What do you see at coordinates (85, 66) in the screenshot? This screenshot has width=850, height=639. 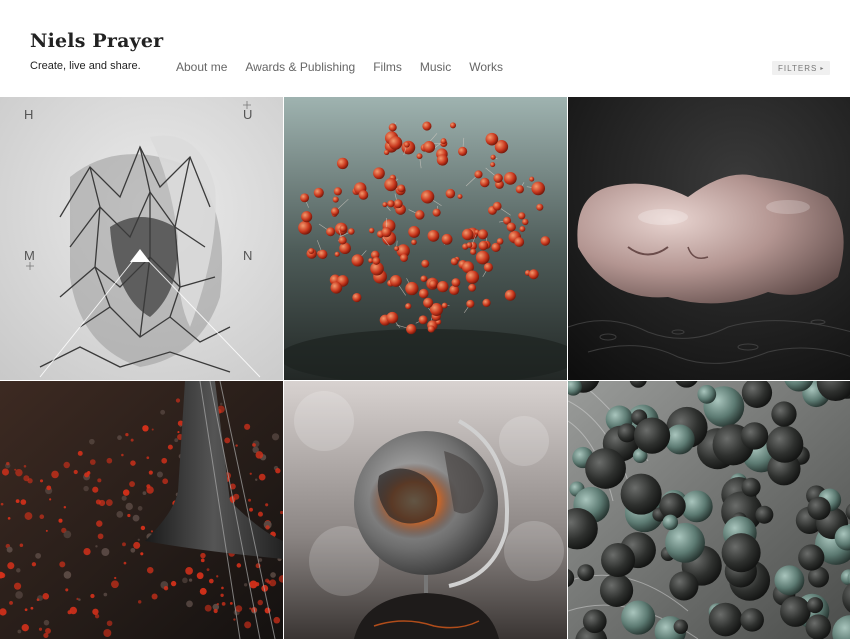 I see `site-tagline: Create, live and share.` at bounding box center [85, 66].